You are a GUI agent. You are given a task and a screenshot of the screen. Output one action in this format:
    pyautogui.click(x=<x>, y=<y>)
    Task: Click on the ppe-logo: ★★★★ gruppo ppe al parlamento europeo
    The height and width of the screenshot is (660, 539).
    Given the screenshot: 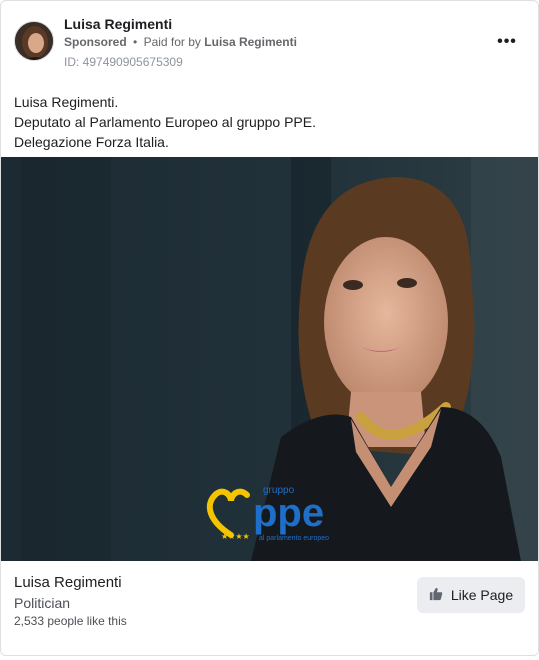 What is the action you would take?
    pyautogui.click(x=273, y=518)
    